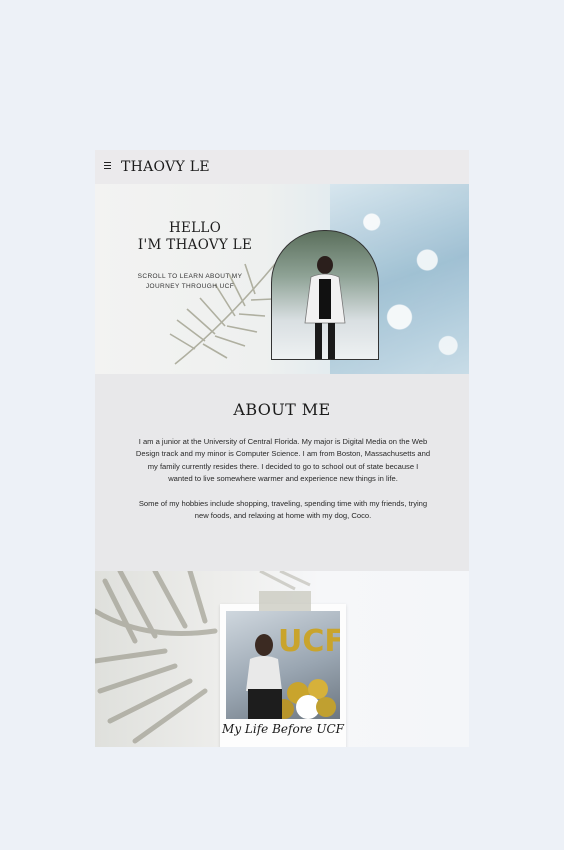  What do you see at coordinates (190, 276) in the screenshot?
I see `hero-subtitle-line1: SCROLL TO LEARN ABOUT MY` at bounding box center [190, 276].